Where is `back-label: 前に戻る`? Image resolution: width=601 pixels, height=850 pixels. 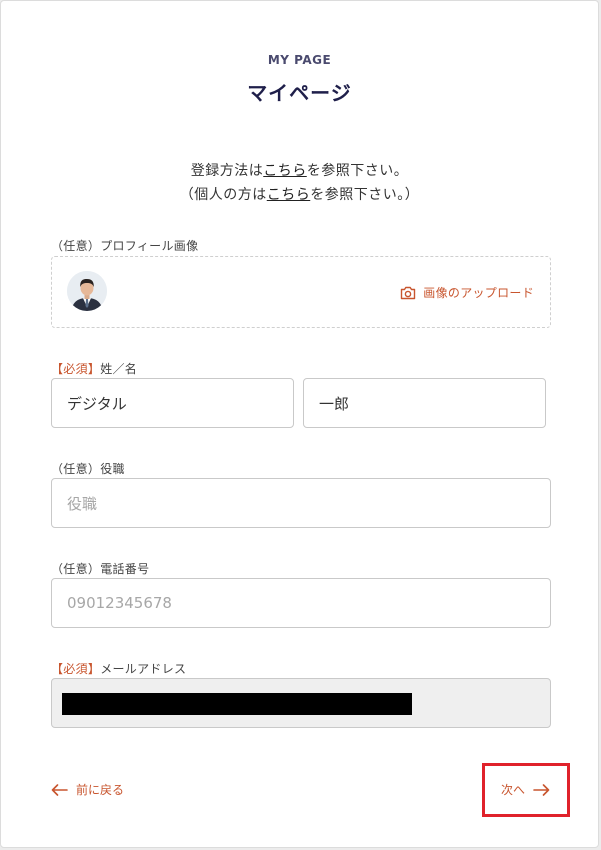 back-label: 前に戻る is located at coordinates (100, 790).